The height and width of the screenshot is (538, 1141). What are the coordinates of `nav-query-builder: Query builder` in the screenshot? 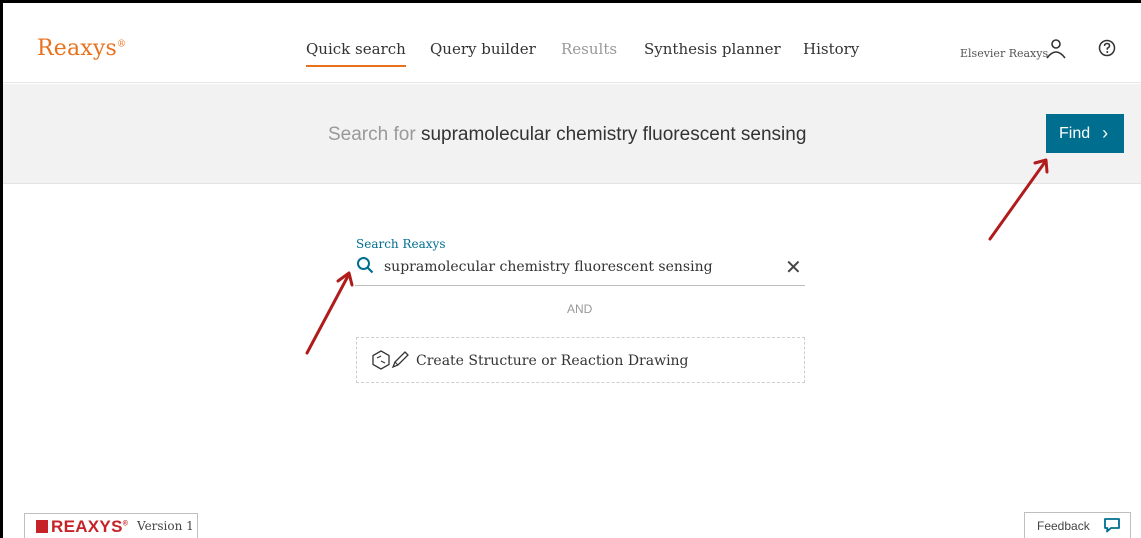 It's located at (483, 49).